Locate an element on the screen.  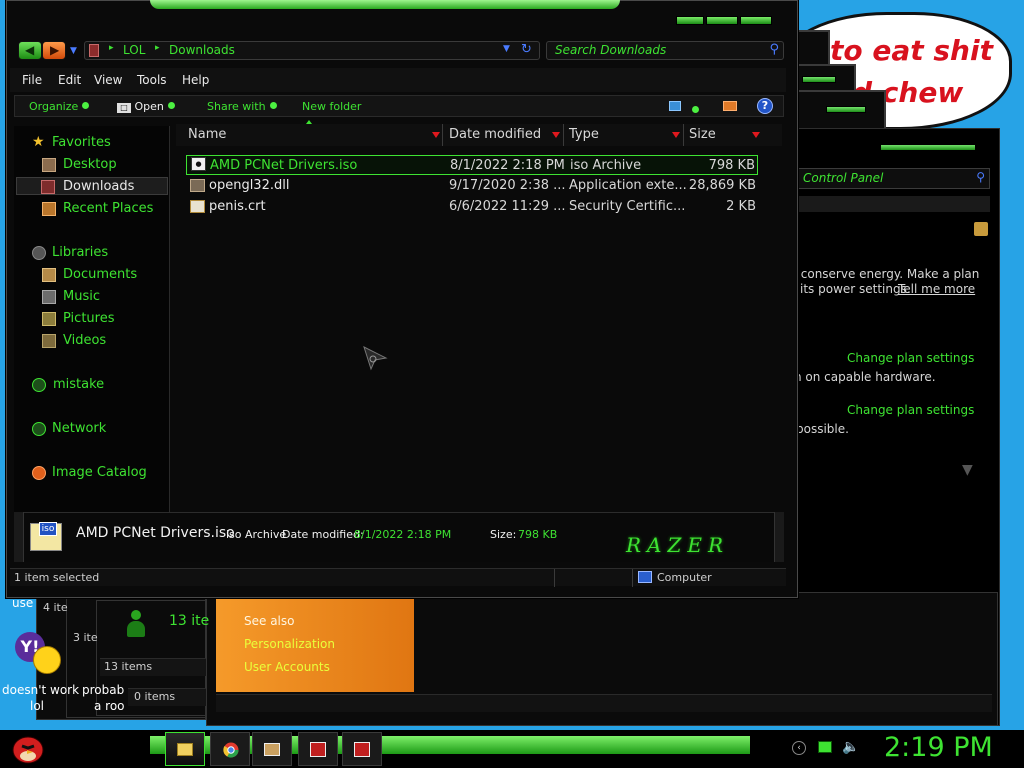
preview-pane-icon is located at coordinates (730, 106).